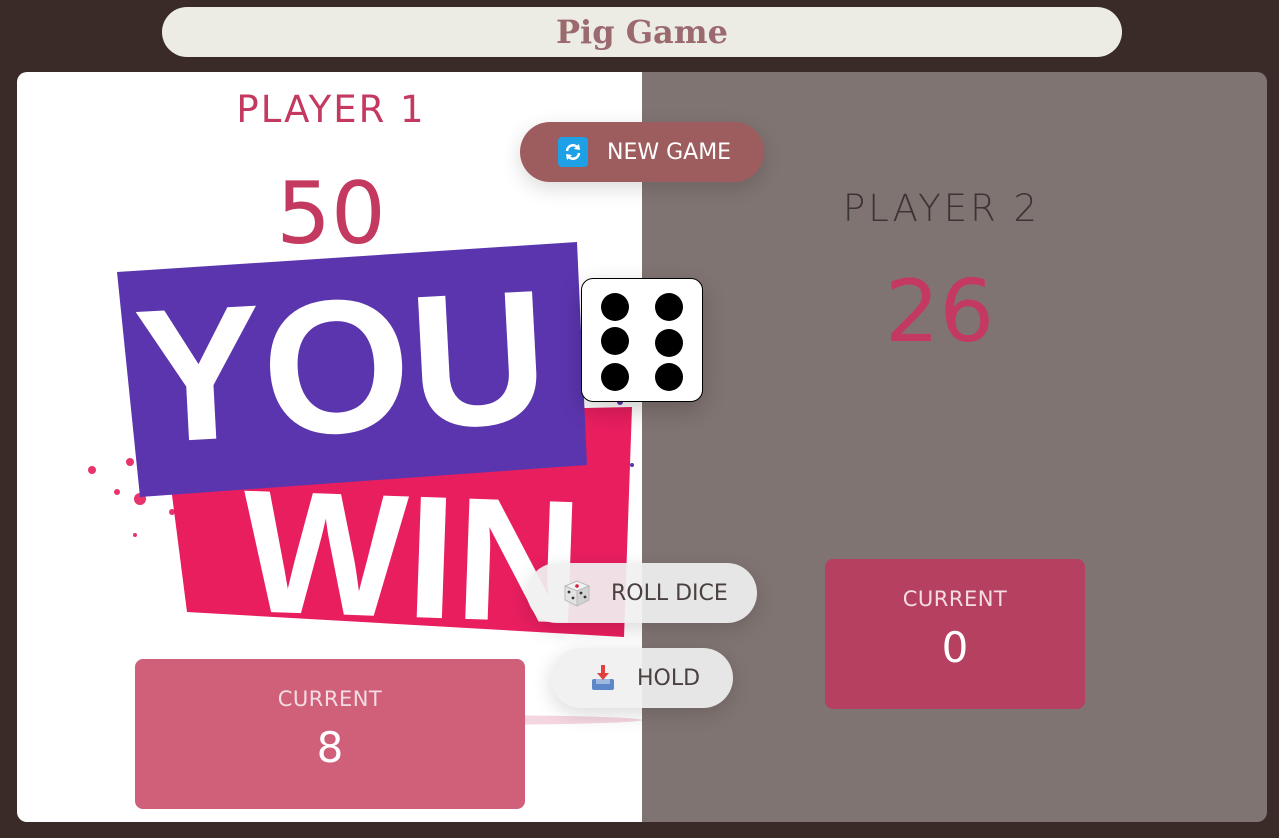 The width and height of the screenshot is (1279, 838). I want to click on hold-button: HOLD, so click(642, 678).